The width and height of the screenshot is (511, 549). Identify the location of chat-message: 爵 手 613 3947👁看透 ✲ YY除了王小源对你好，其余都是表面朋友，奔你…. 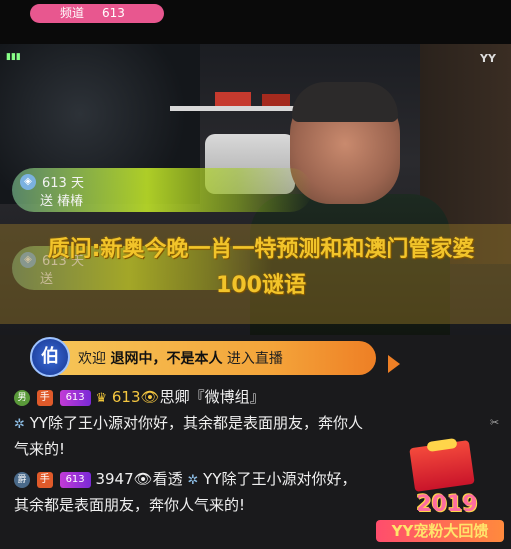
(186, 492).